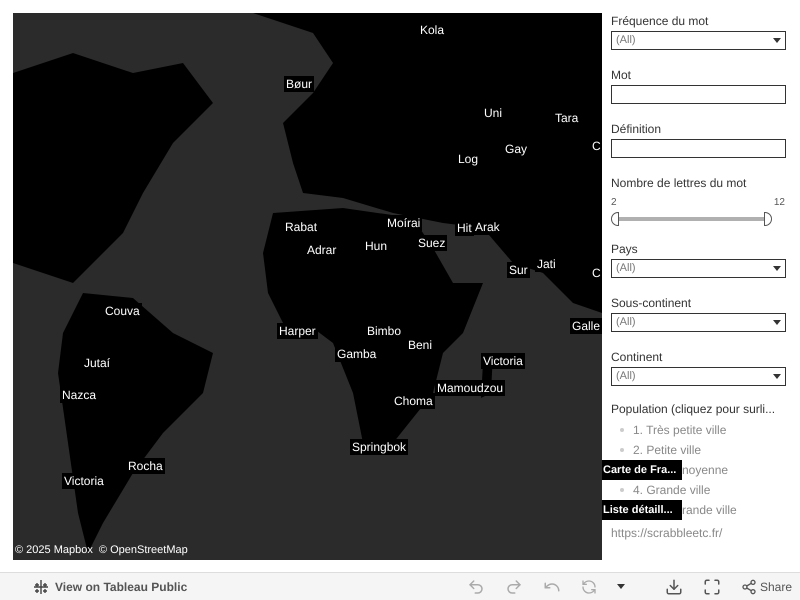 This screenshot has height=600, width=800. Describe the element at coordinates (779, 203) in the screenshot. I see `range-max-value: 12` at that location.